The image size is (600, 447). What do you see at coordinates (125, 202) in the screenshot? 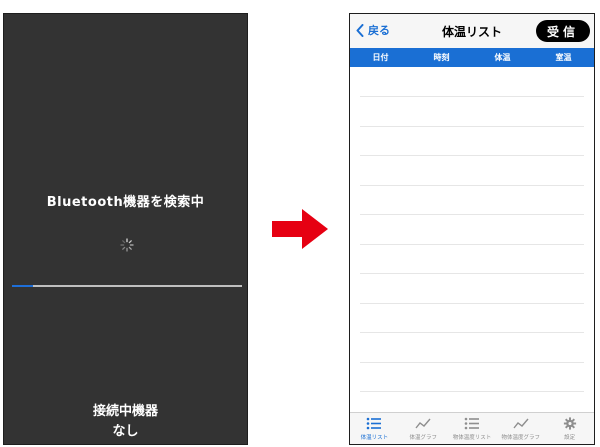
I see `scan-title: Bluetooth機器を検索中` at bounding box center [125, 202].